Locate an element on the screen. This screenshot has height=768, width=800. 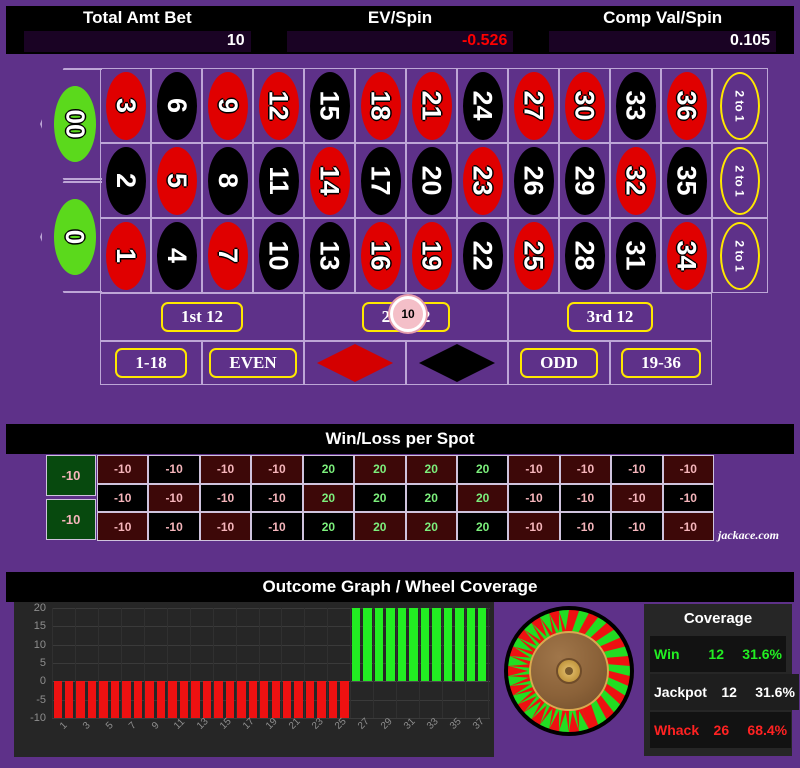
bet-chip: 10 is located at coordinates (408, 314).